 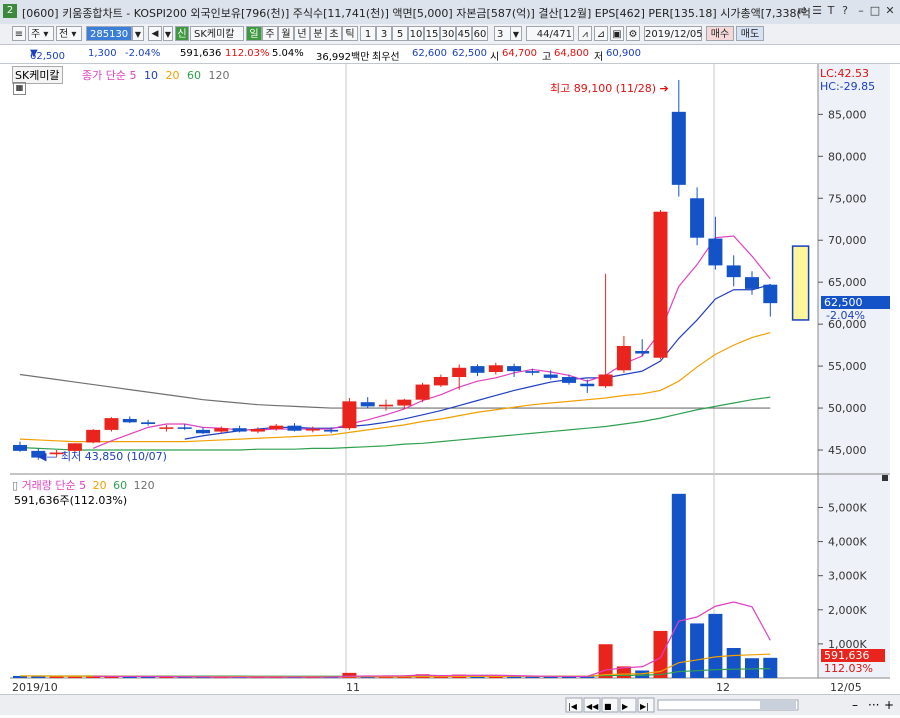 I want to click on zoom-in-icon: +, so click(x=889, y=705).